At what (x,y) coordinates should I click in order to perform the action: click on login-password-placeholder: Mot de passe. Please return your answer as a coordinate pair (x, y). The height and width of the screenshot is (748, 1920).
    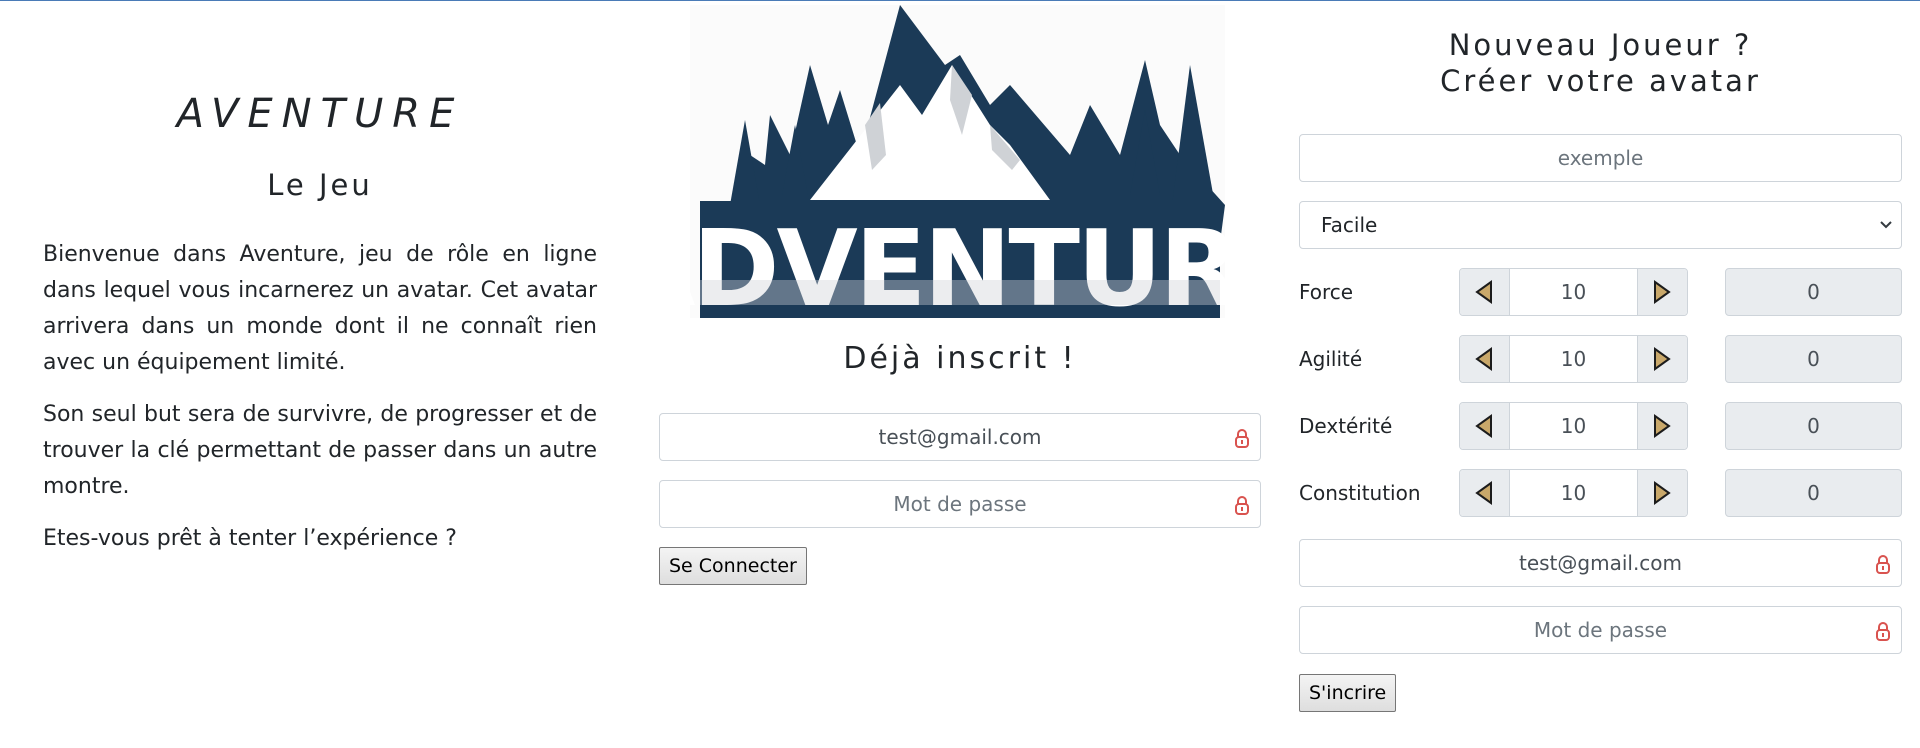
    Looking at the image, I should click on (960, 504).